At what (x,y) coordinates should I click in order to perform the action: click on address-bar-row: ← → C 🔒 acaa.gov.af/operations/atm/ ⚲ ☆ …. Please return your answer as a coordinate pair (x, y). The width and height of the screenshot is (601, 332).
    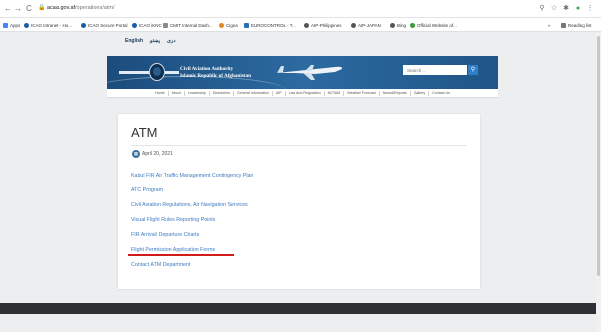
    Looking at the image, I should click on (300, 9).